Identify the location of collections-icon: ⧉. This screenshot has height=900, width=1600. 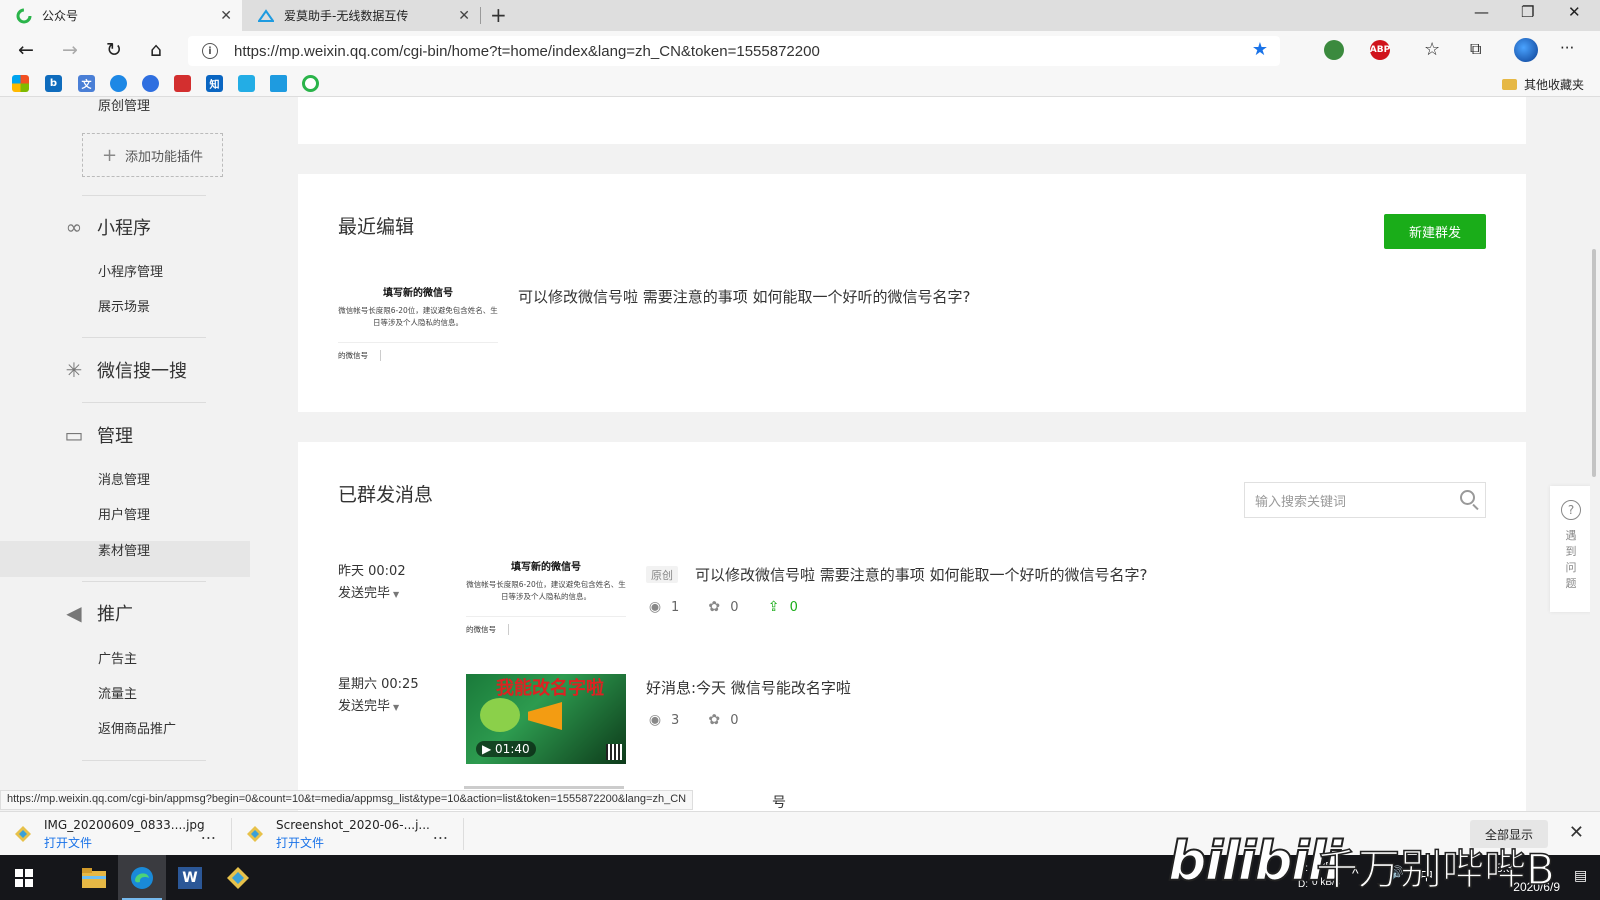
(1475, 49).